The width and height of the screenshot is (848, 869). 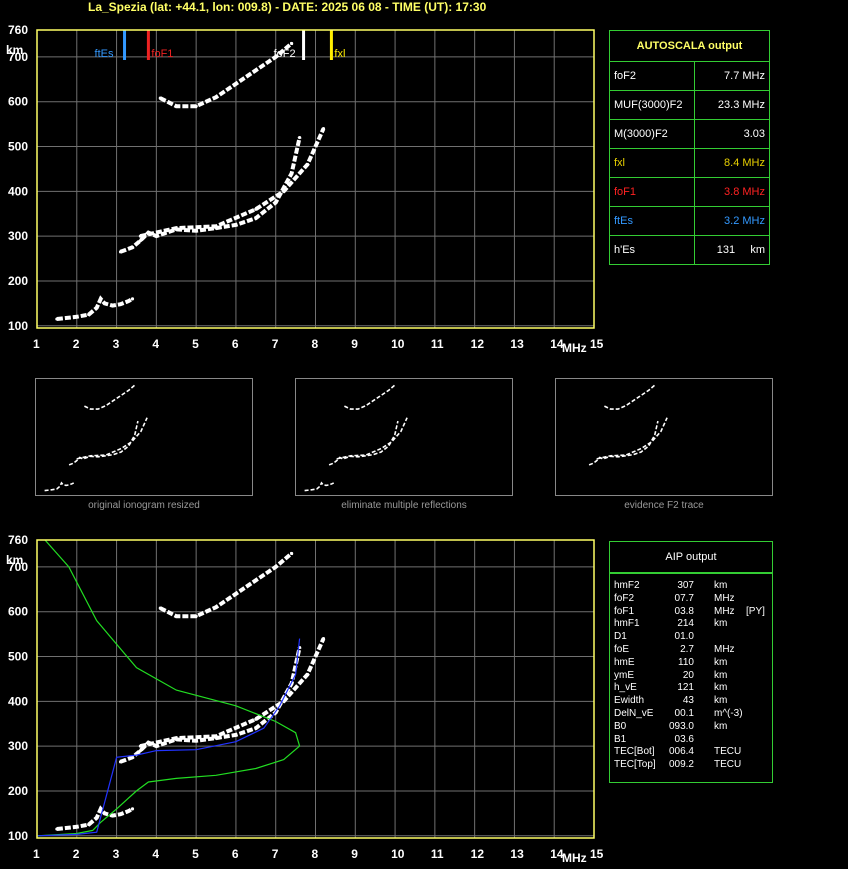 What do you see at coordinates (275, 854) in the screenshot?
I see `x-tick-label: 7` at bounding box center [275, 854].